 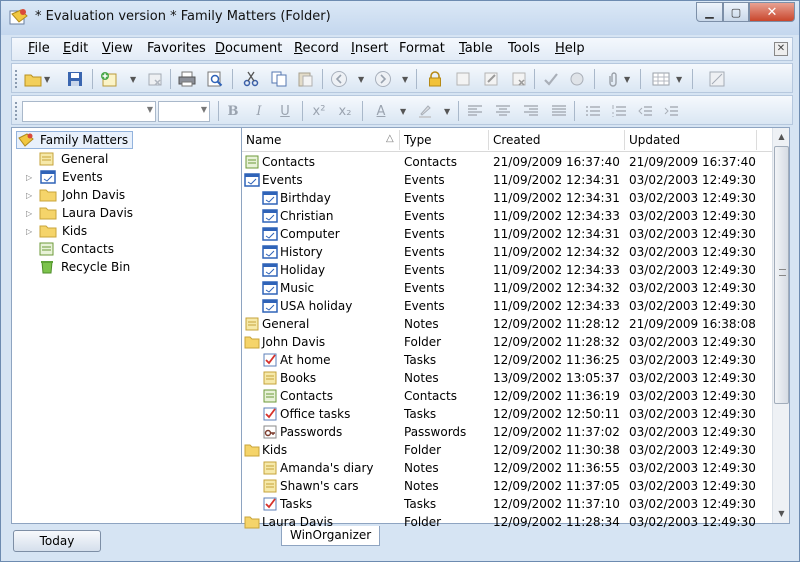 What do you see at coordinates (109, 79) in the screenshot?
I see `new-record-icon` at bounding box center [109, 79].